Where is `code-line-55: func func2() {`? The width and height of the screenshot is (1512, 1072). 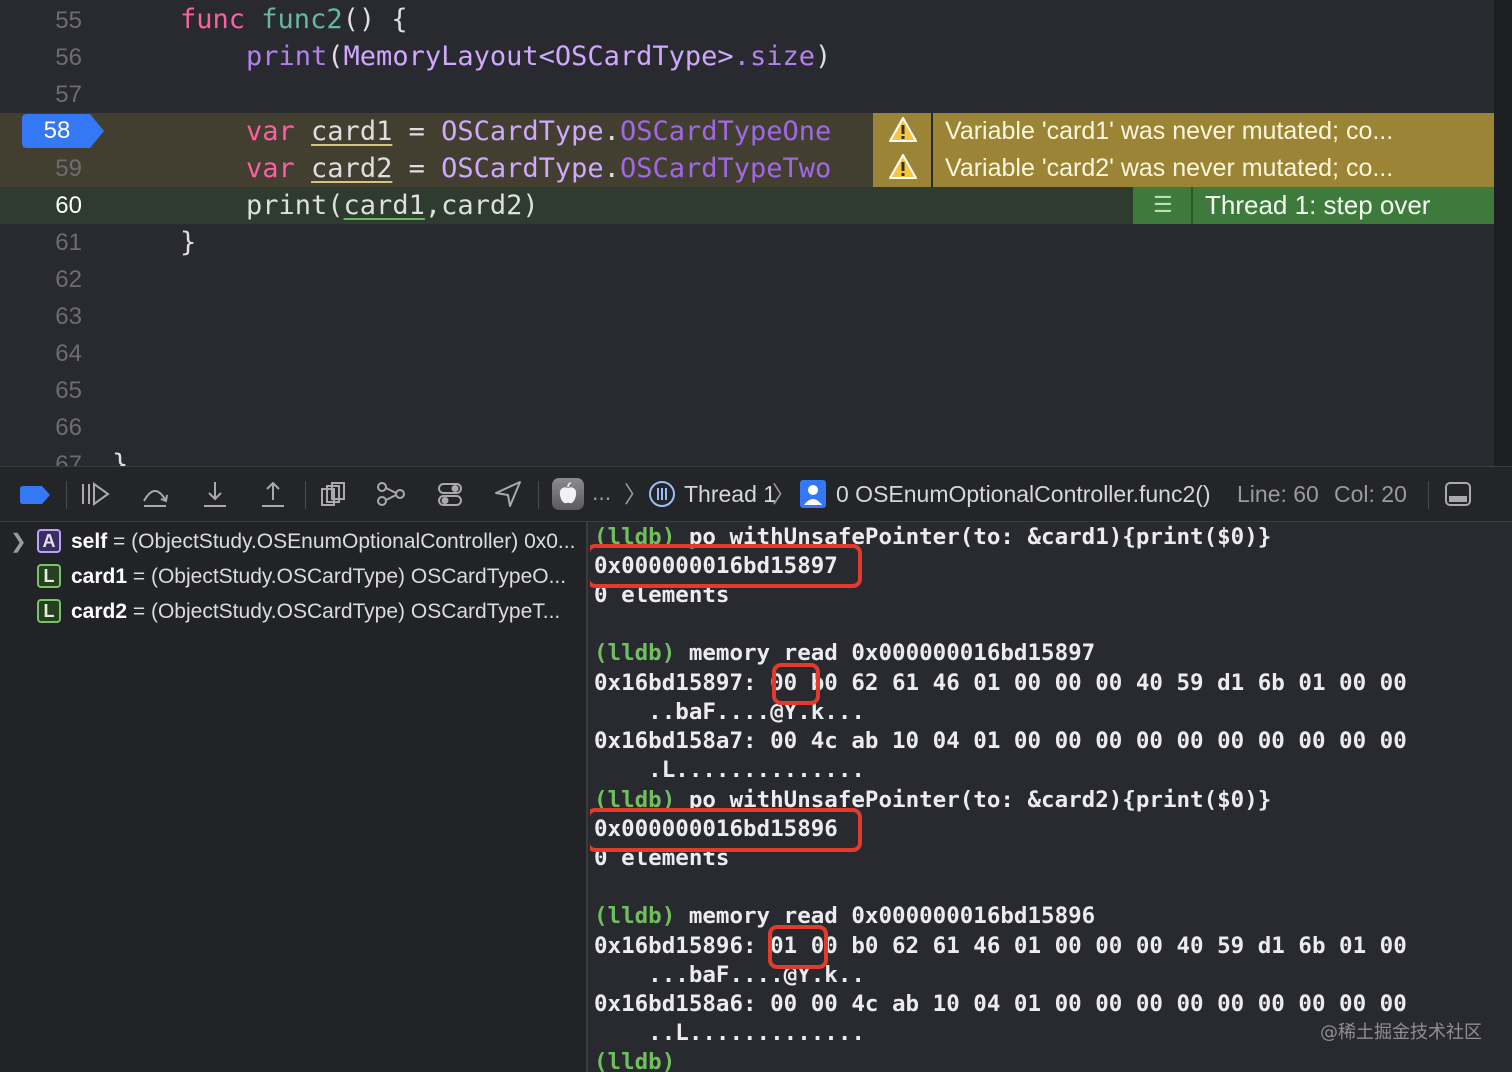
code-line-55: func func2() { is located at coordinates (294, 19).